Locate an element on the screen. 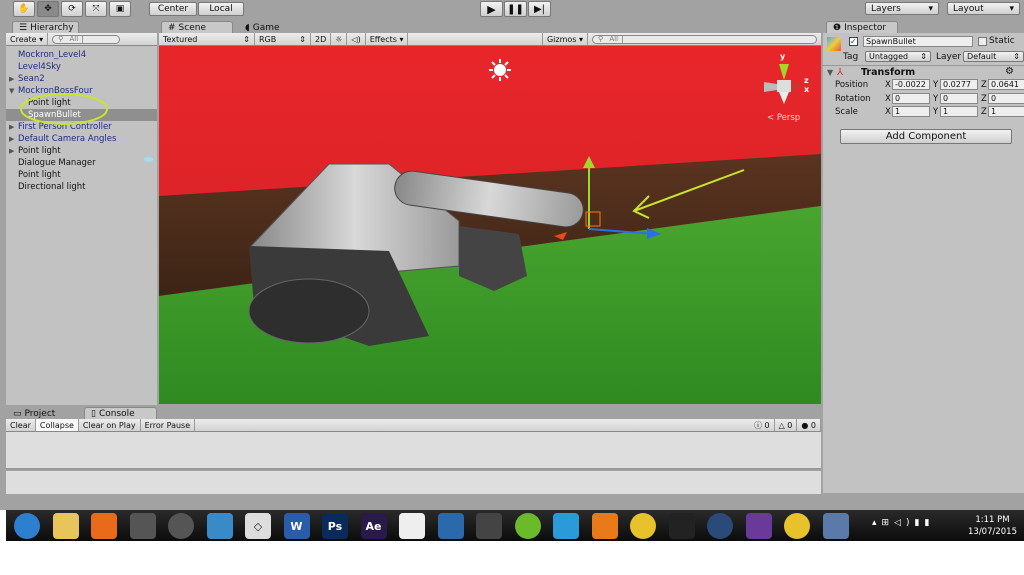 The height and width of the screenshot is (575, 1024). object-name-input: SpawnBullet is located at coordinates (918, 41).